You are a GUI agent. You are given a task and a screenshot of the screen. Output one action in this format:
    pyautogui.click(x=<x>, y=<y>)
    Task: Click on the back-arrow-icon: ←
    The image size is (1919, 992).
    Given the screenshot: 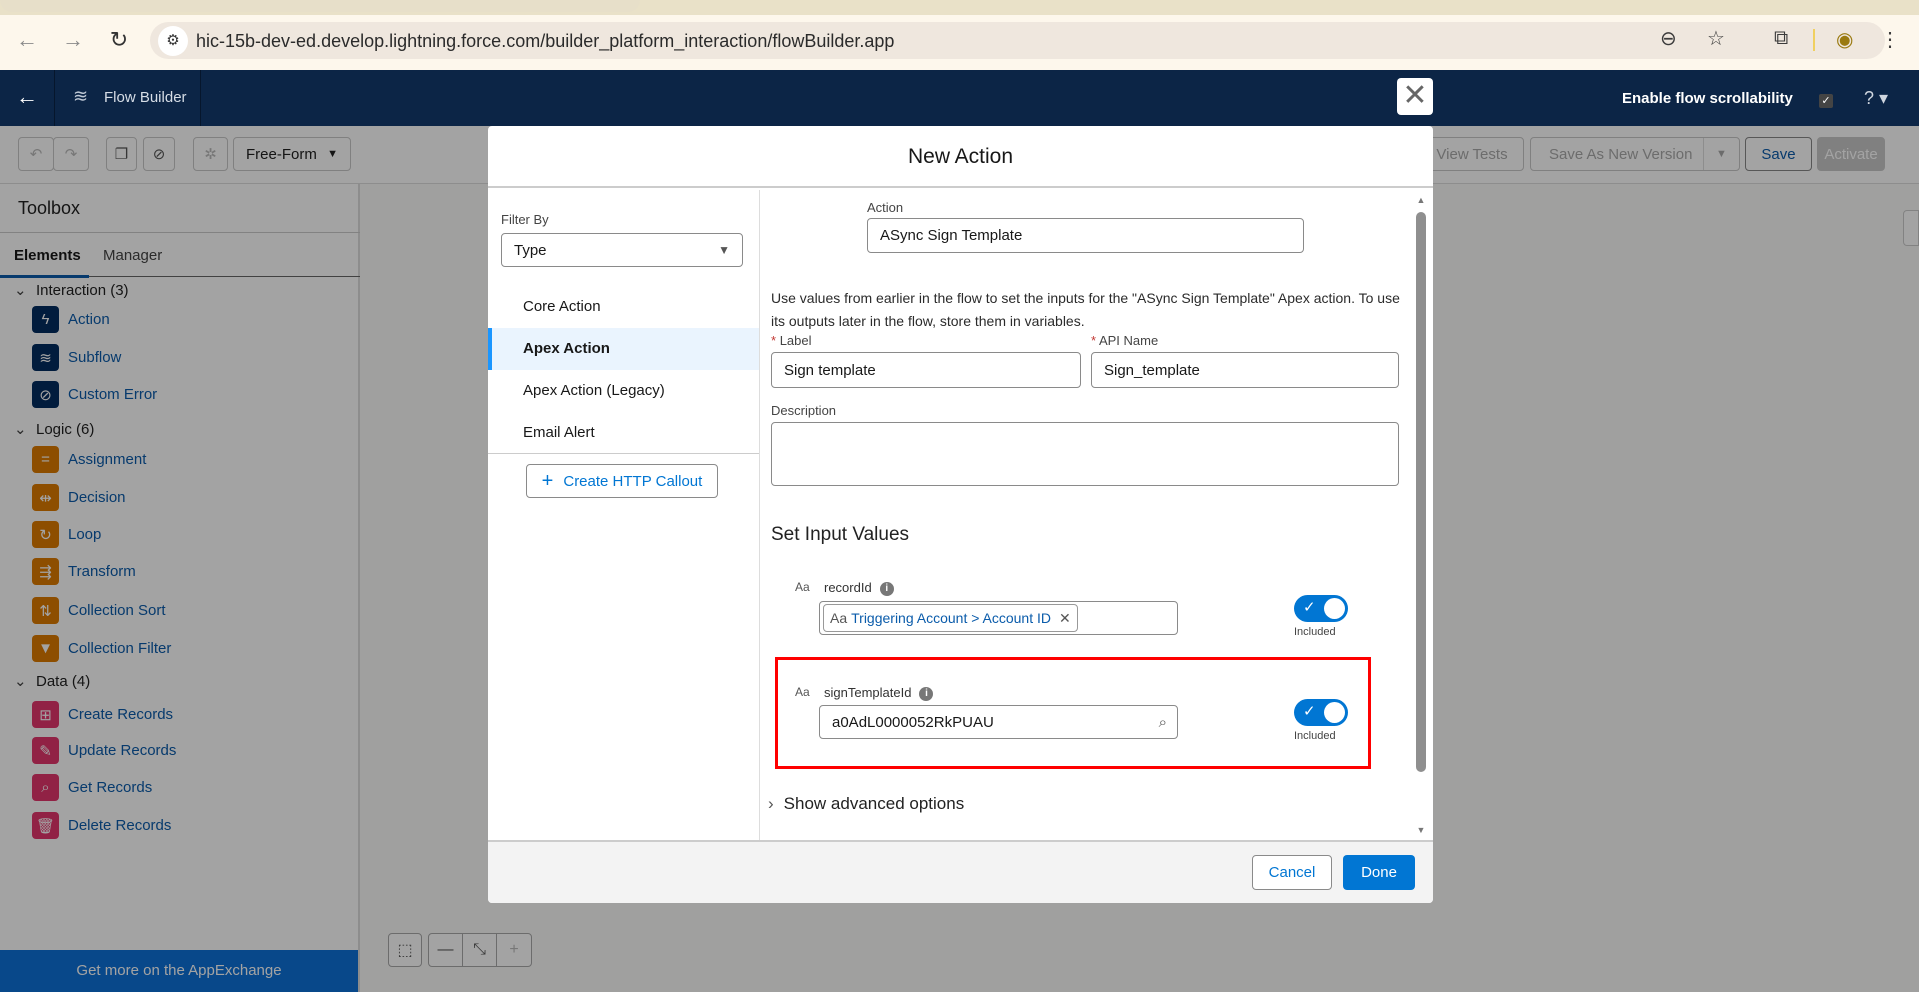 What is the action you would take?
    pyautogui.click(x=27, y=97)
    